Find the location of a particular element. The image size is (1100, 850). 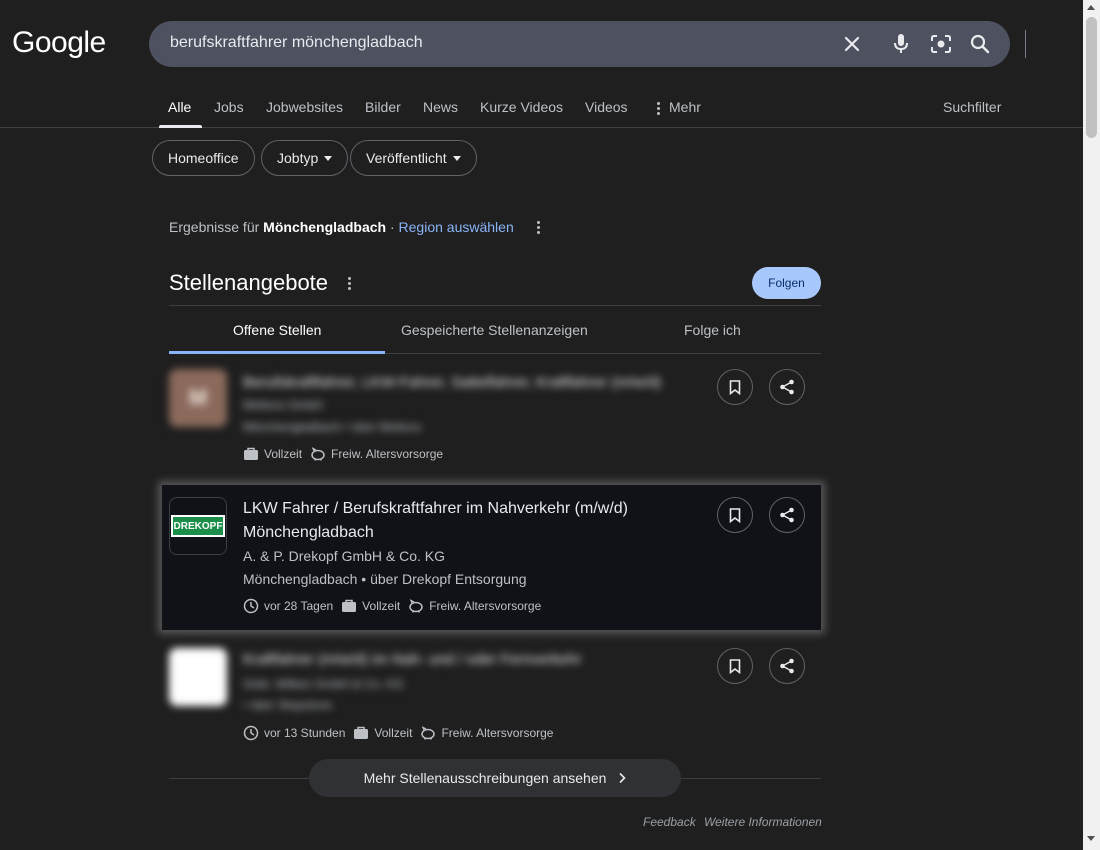

microphone-icon is located at coordinates (901, 44).